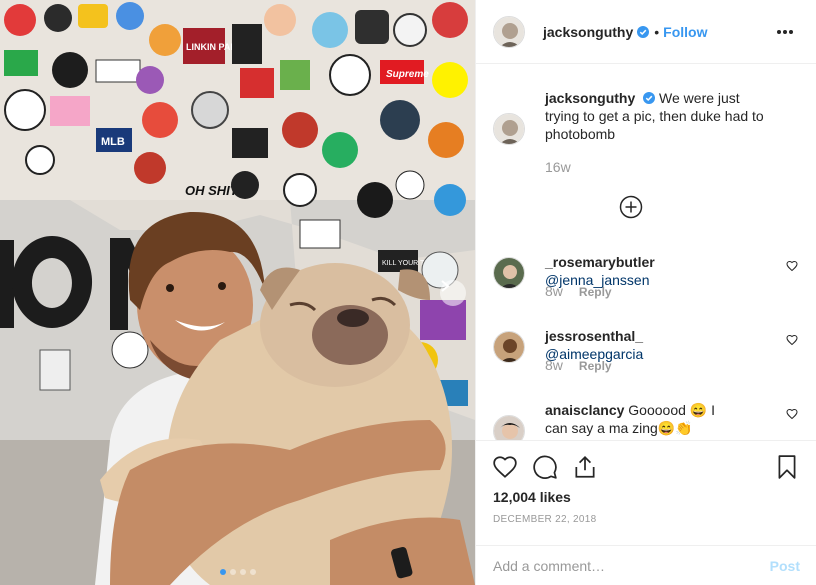 This screenshot has height=585, width=816. I want to click on caption-username: jacksonguthy, so click(590, 98).